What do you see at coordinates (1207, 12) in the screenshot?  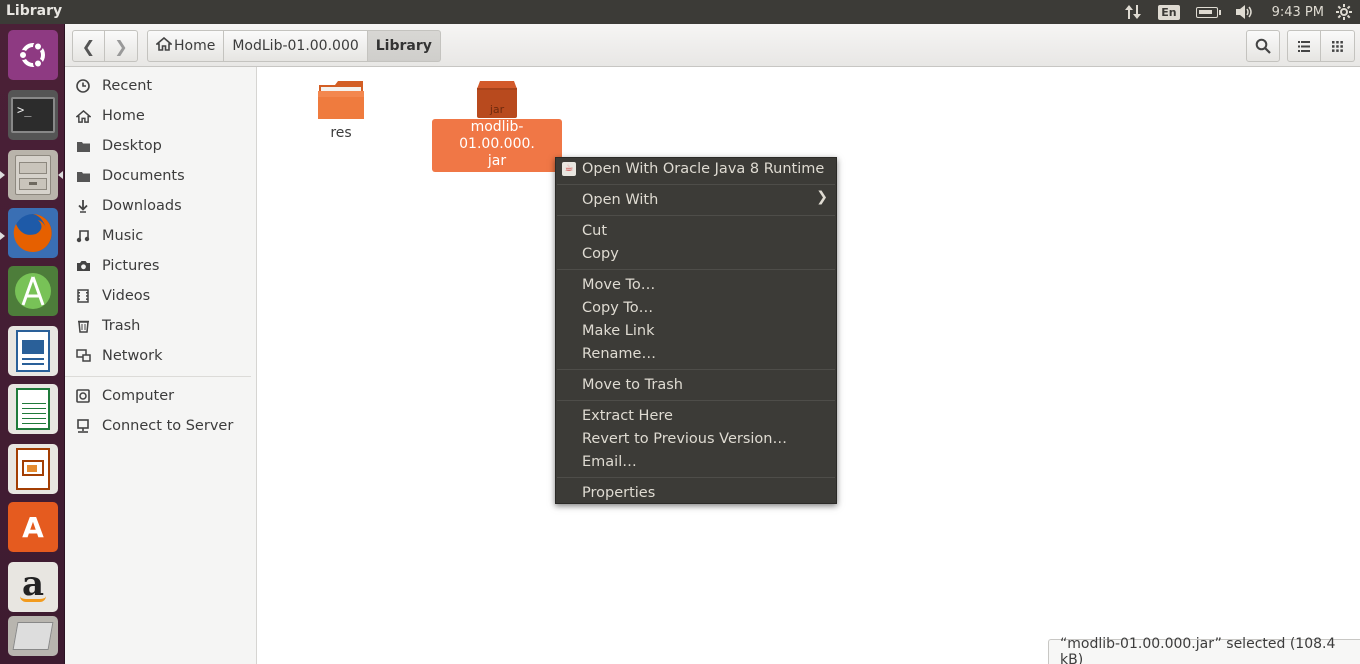 I see `battery-icon` at bounding box center [1207, 12].